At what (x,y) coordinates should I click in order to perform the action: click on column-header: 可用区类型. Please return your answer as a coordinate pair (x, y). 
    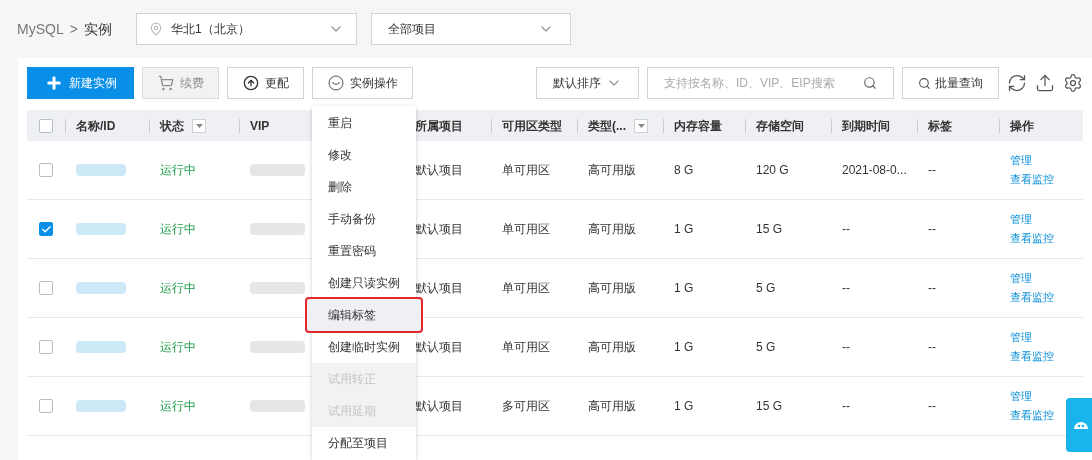
    Looking at the image, I should click on (532, 126).